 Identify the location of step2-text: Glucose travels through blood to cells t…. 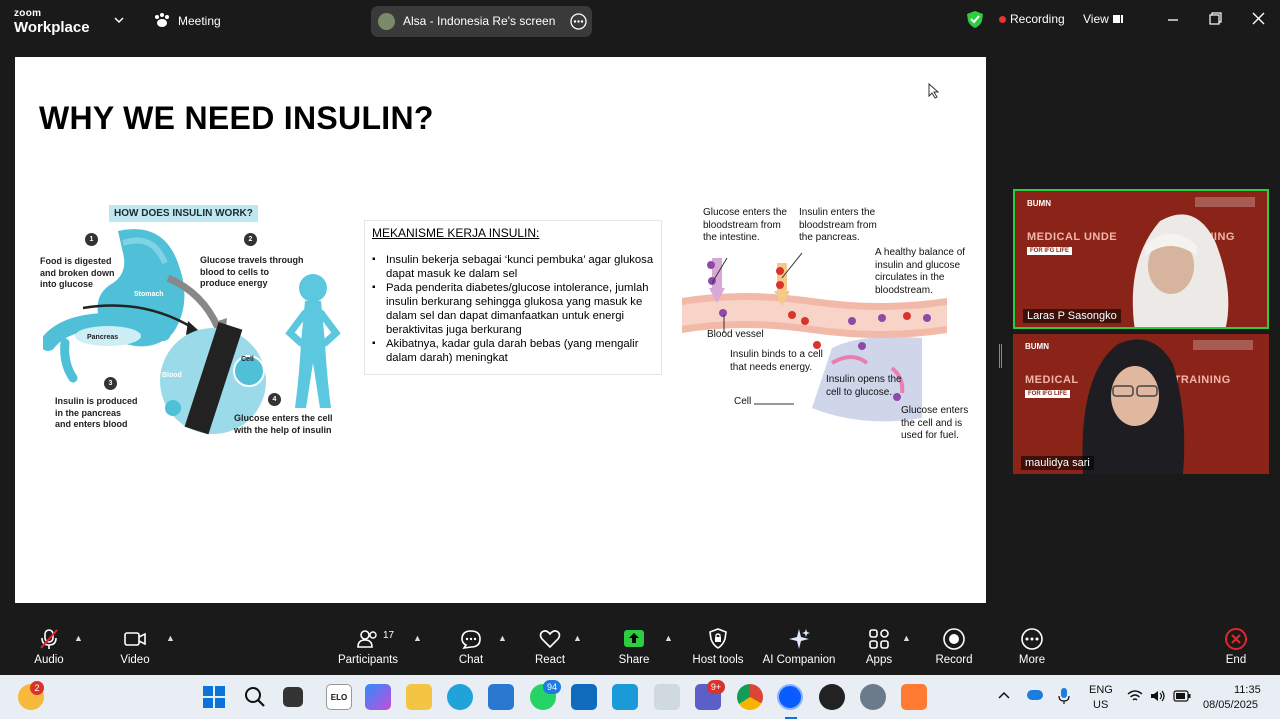
(252, 271).